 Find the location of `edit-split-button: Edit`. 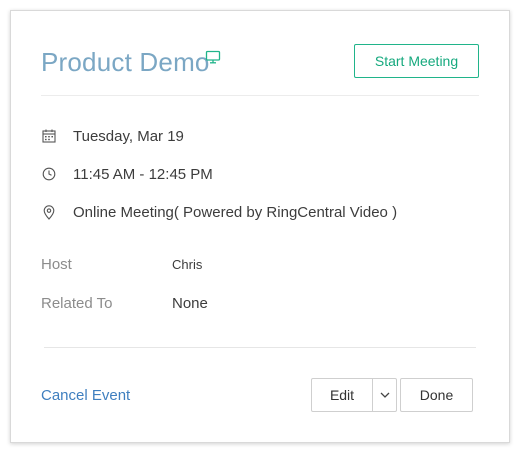

edit-split-button: Edit is located at coordinates (354, 395).